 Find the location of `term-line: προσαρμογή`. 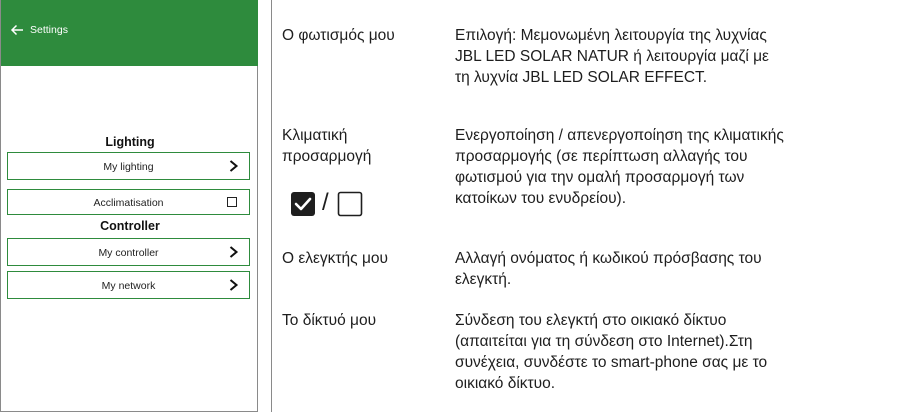

term-line: προσαρμογή is located at coordinates (327, 156).